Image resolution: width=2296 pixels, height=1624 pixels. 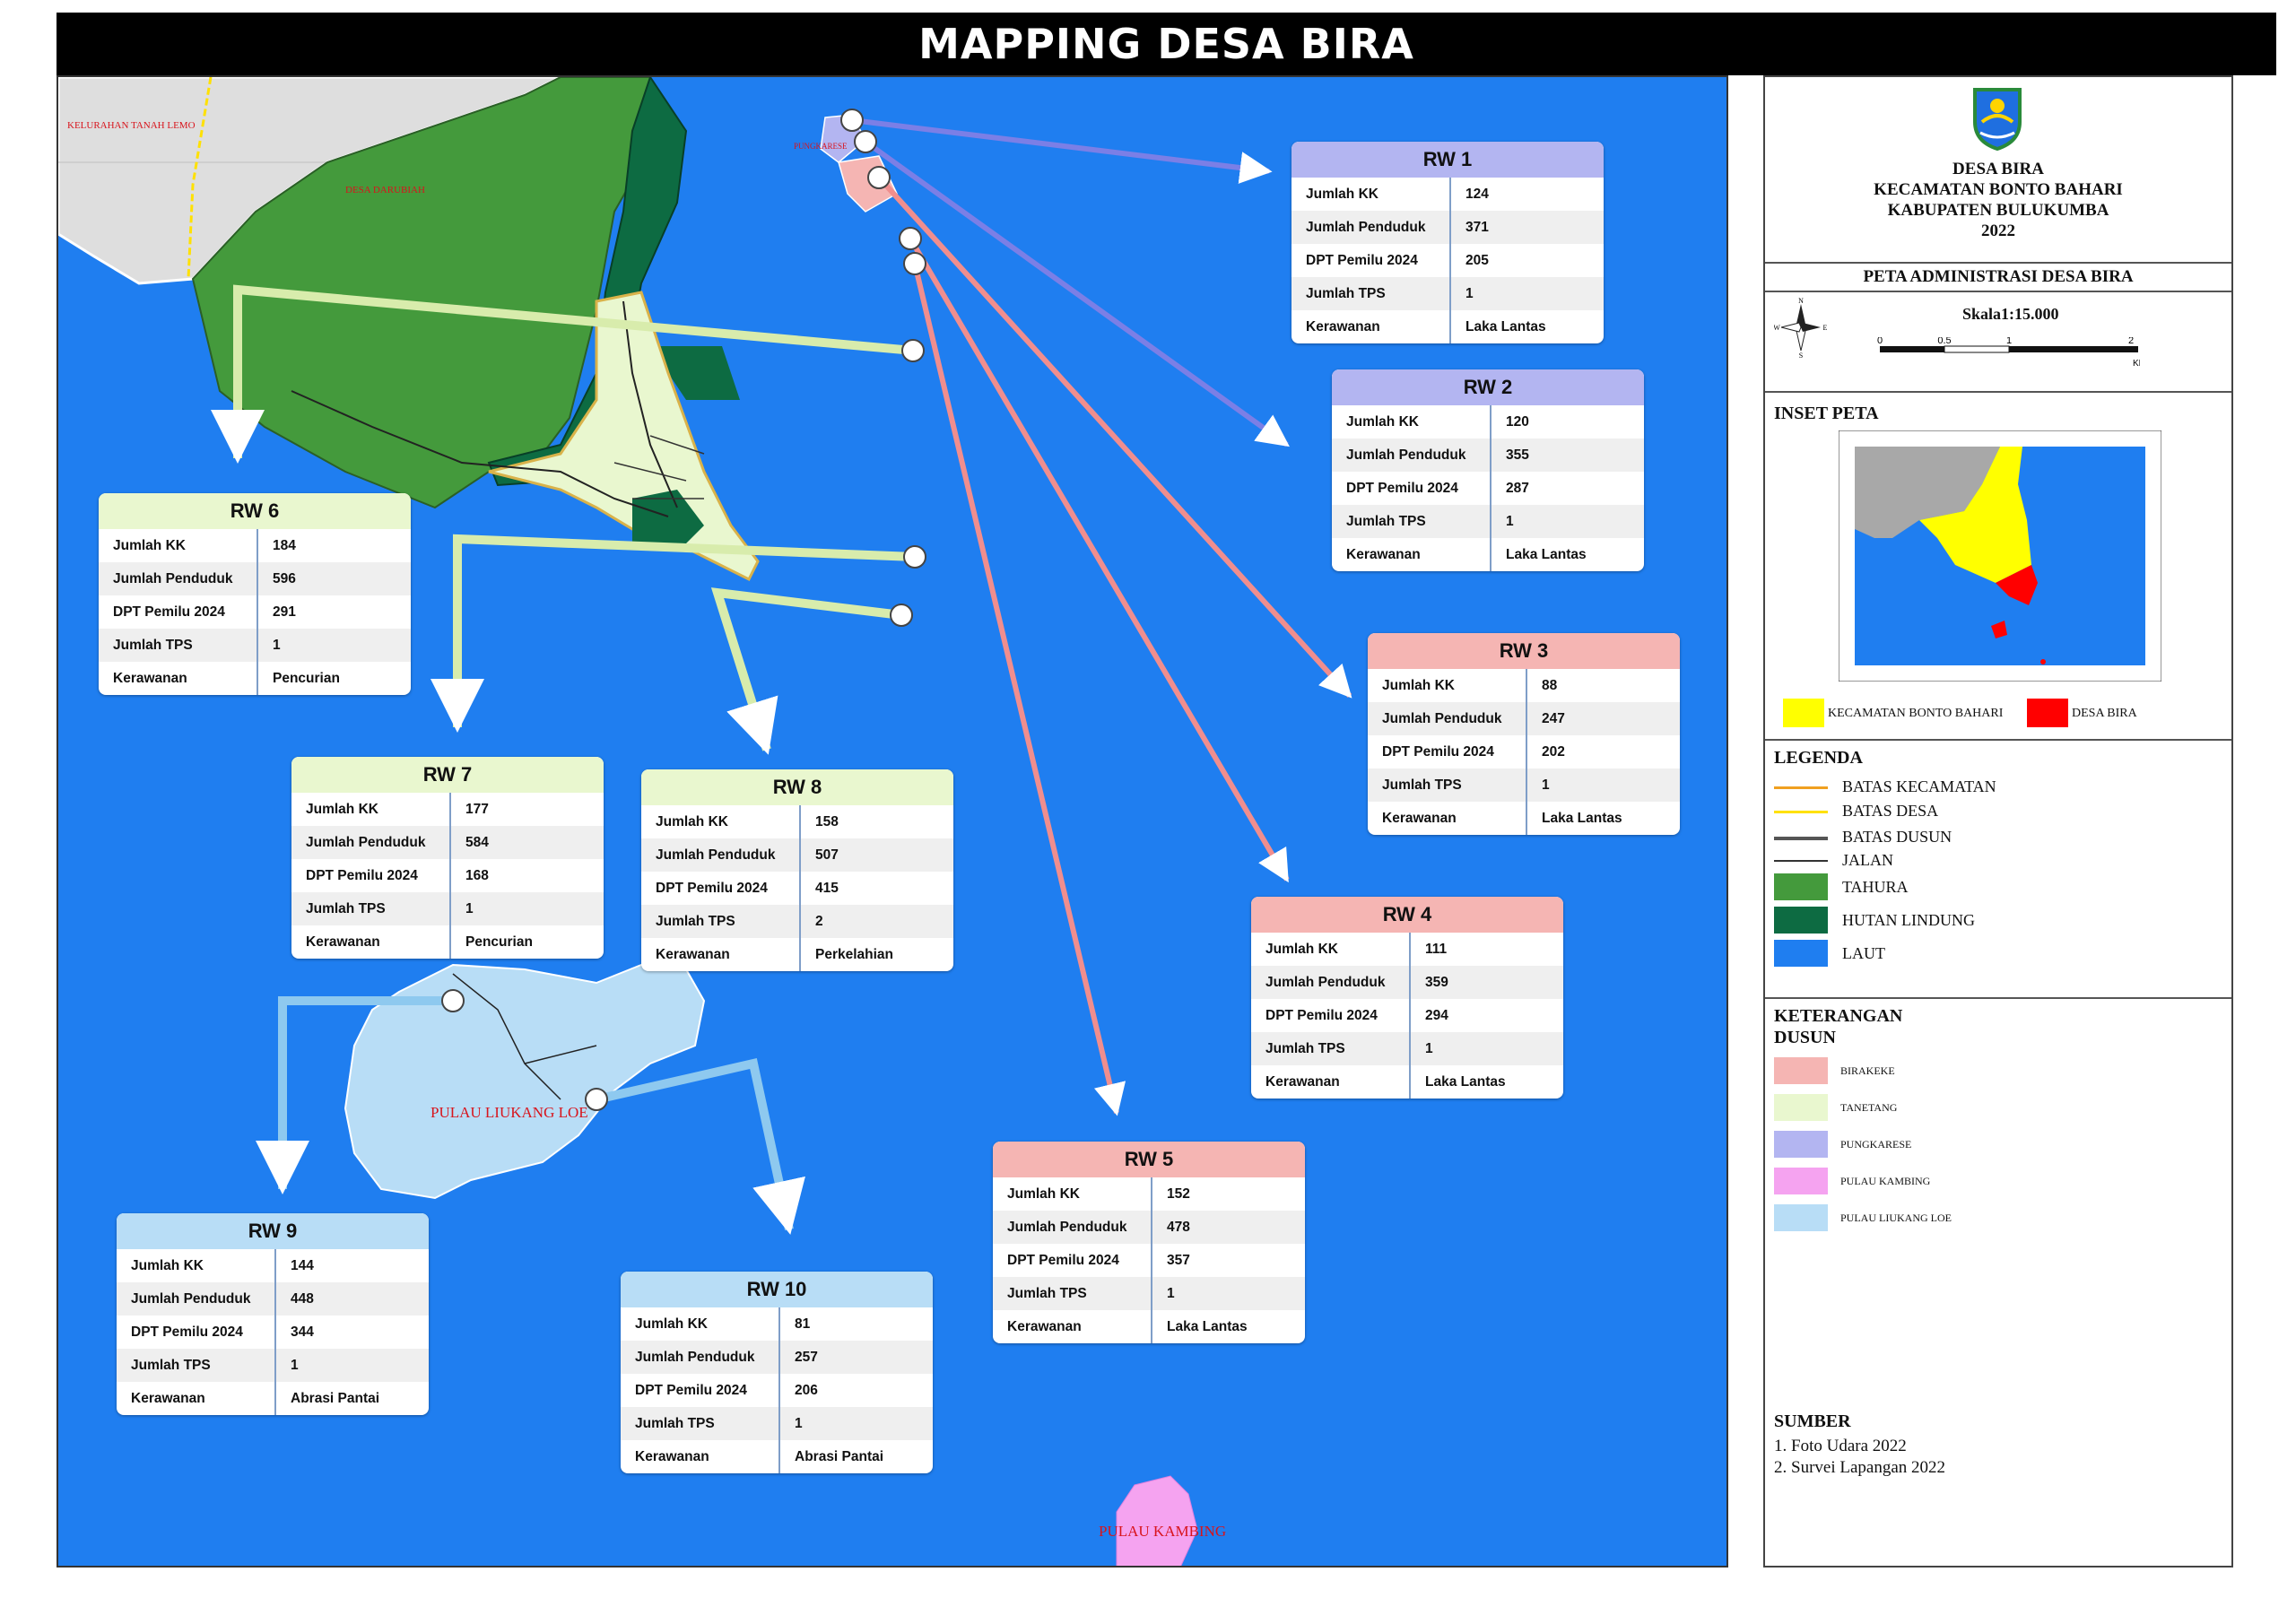 What do you see at coordinates (302, 1265) in the screenshot?
I see `card-row-value: 144` at bounding box center [302, 1265].